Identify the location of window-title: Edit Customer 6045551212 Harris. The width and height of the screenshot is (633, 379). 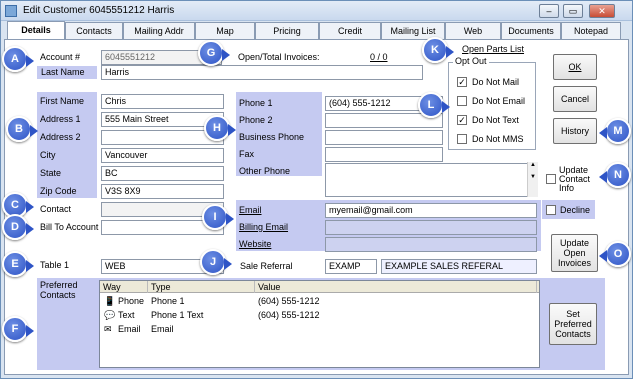
(99, 10).